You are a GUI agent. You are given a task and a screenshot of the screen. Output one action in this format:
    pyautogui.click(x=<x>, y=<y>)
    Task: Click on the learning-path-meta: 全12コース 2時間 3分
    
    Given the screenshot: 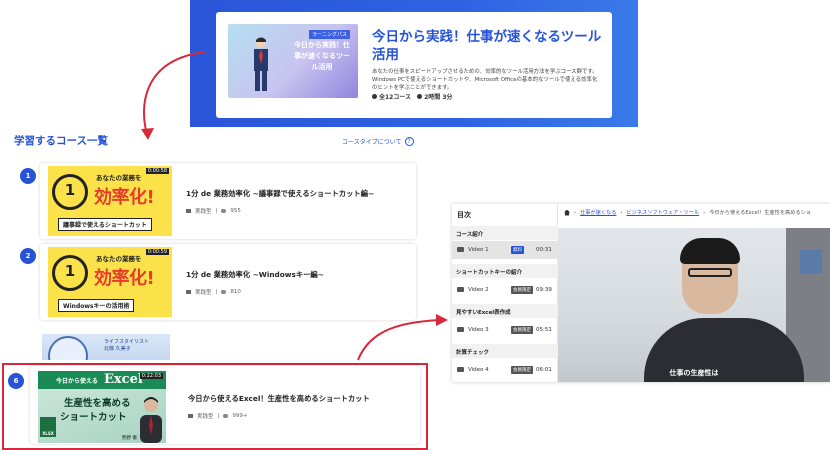 What is the action you would take?
    pyautogui.click(x=412, y=96)
    